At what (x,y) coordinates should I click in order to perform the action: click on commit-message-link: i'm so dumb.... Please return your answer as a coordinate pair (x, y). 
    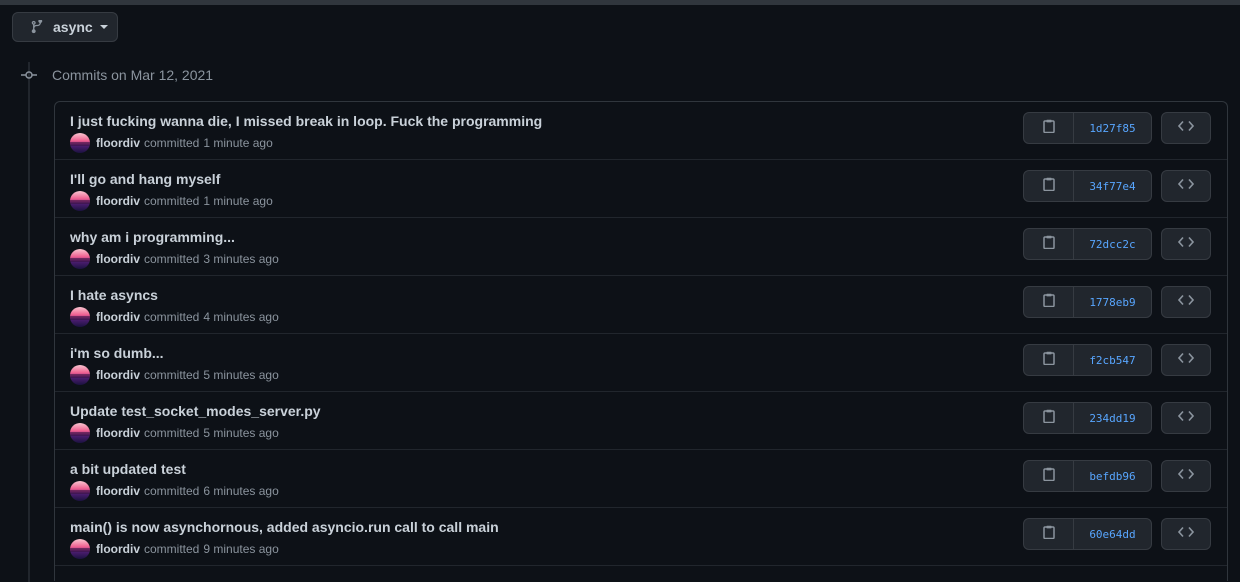
    Looking at the image, I should click on (117, 353).